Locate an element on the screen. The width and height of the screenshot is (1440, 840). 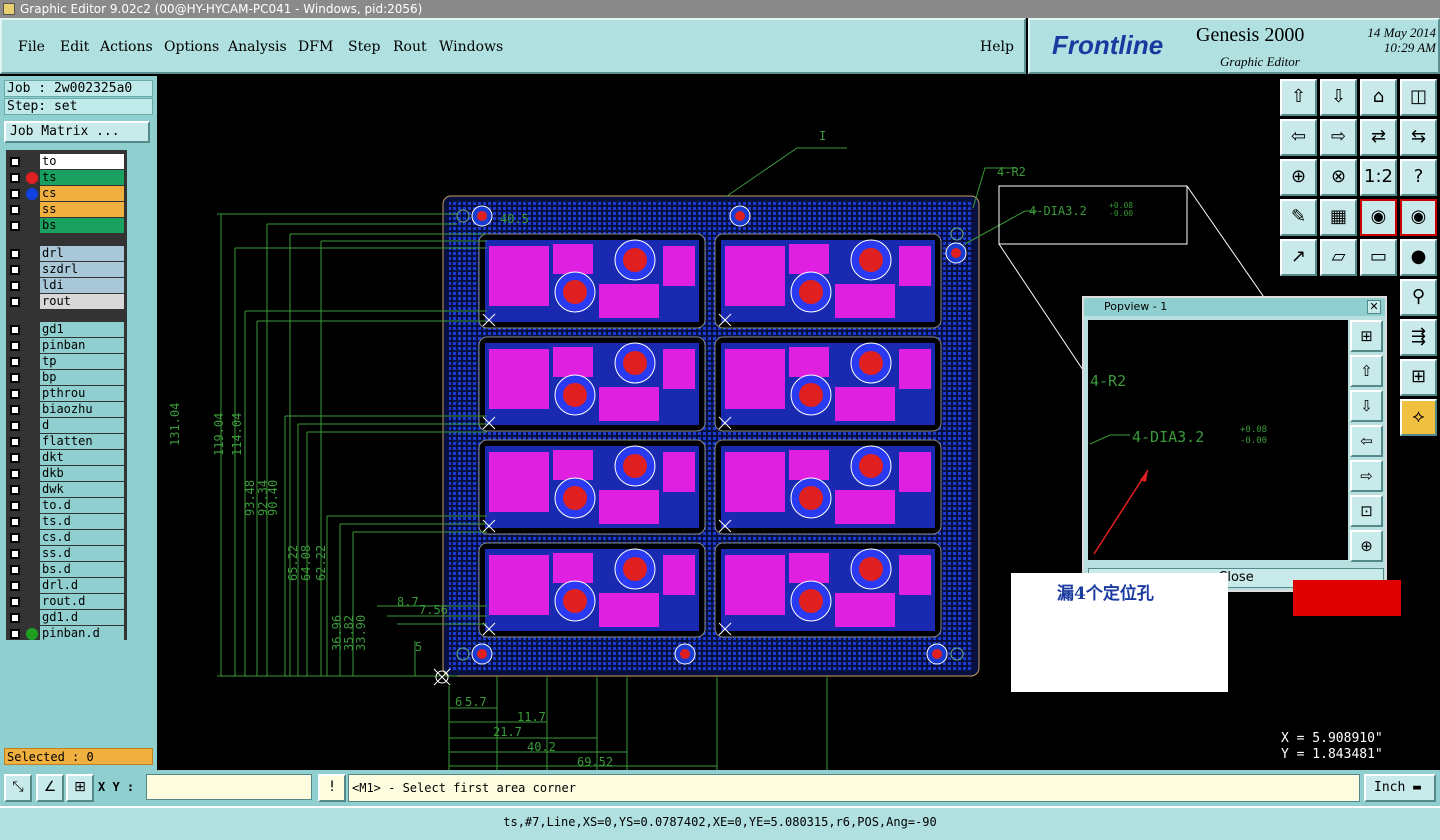
box-icon: ⊞ is located at coordinates (1418, 377).